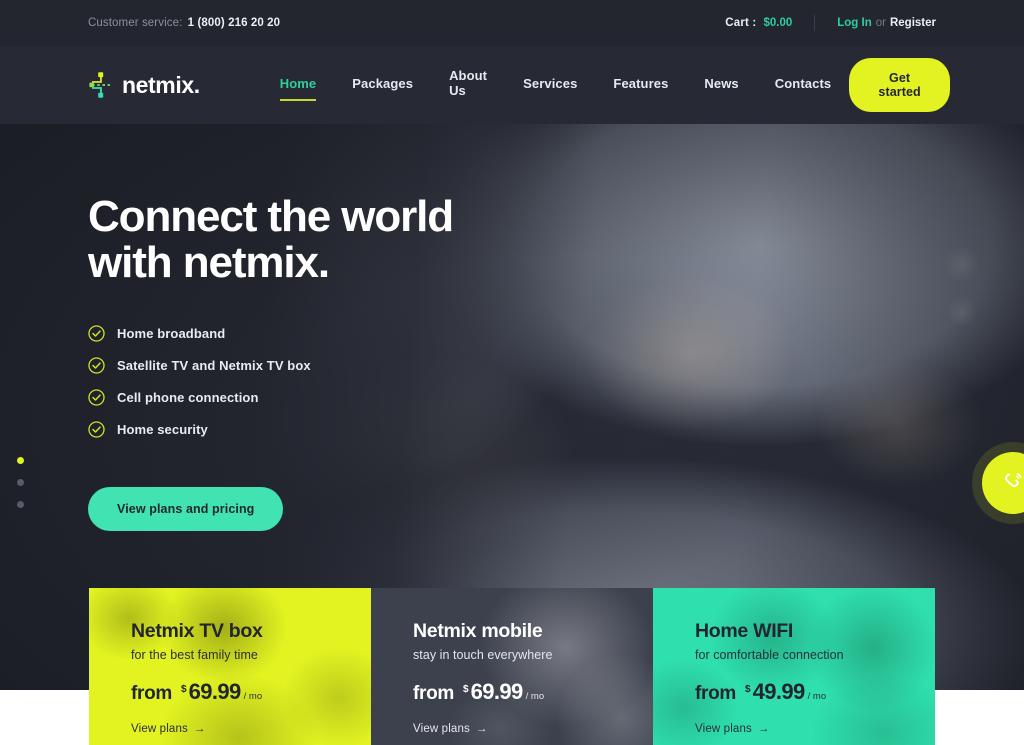 Image resolution: width=1024 pixels, height=745 pixels. Describe the element at coordinates (815, 23) in the screenshot. I see `topbar-divider` at that location.